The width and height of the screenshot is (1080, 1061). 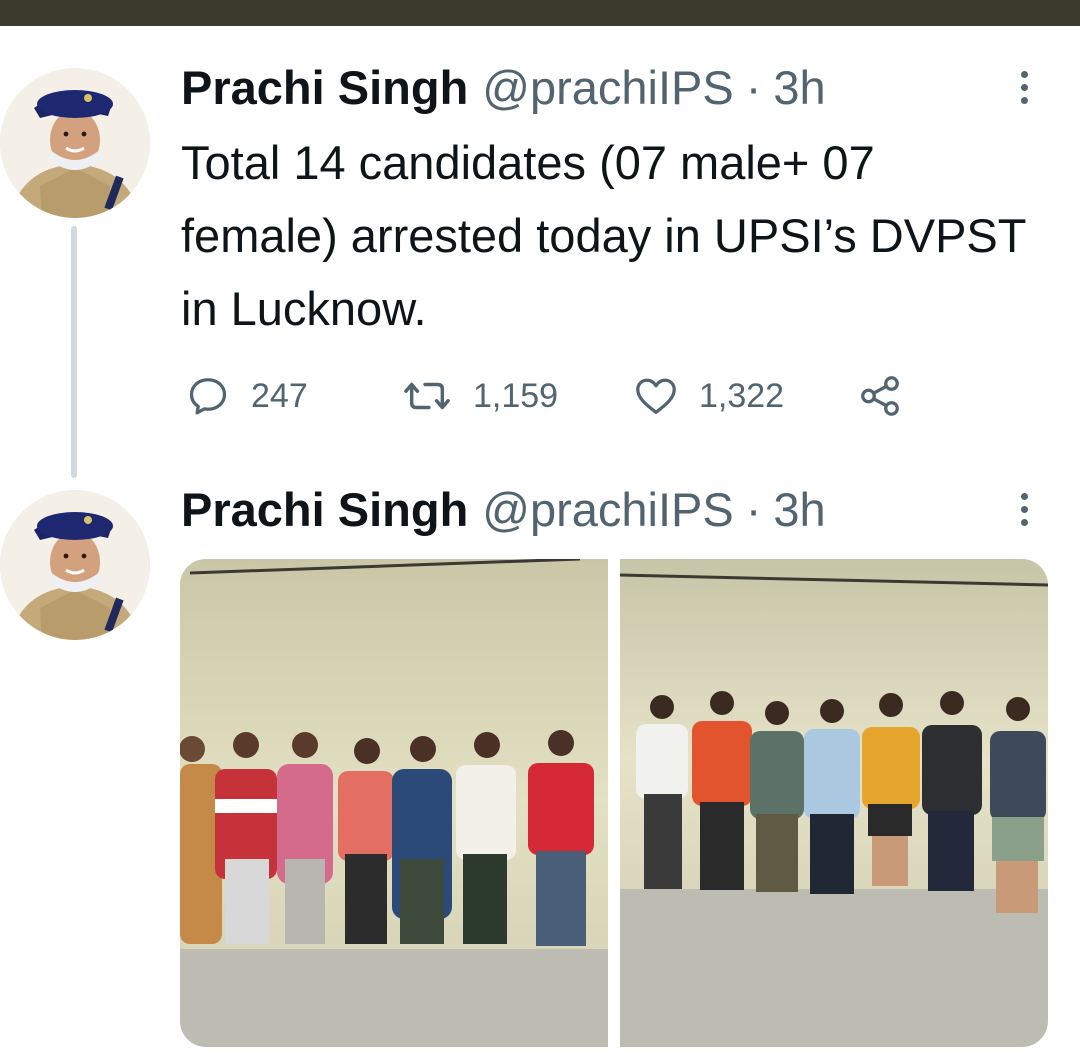 What do you see at coordinates (516, 395) in the screenshot?
I see `retweet-count: 1,159` at bounding box center [516, 395].